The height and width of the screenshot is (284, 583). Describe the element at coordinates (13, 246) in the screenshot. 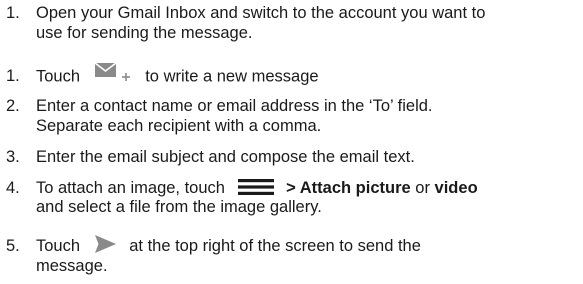

I see `step-number: 5.` at that location.